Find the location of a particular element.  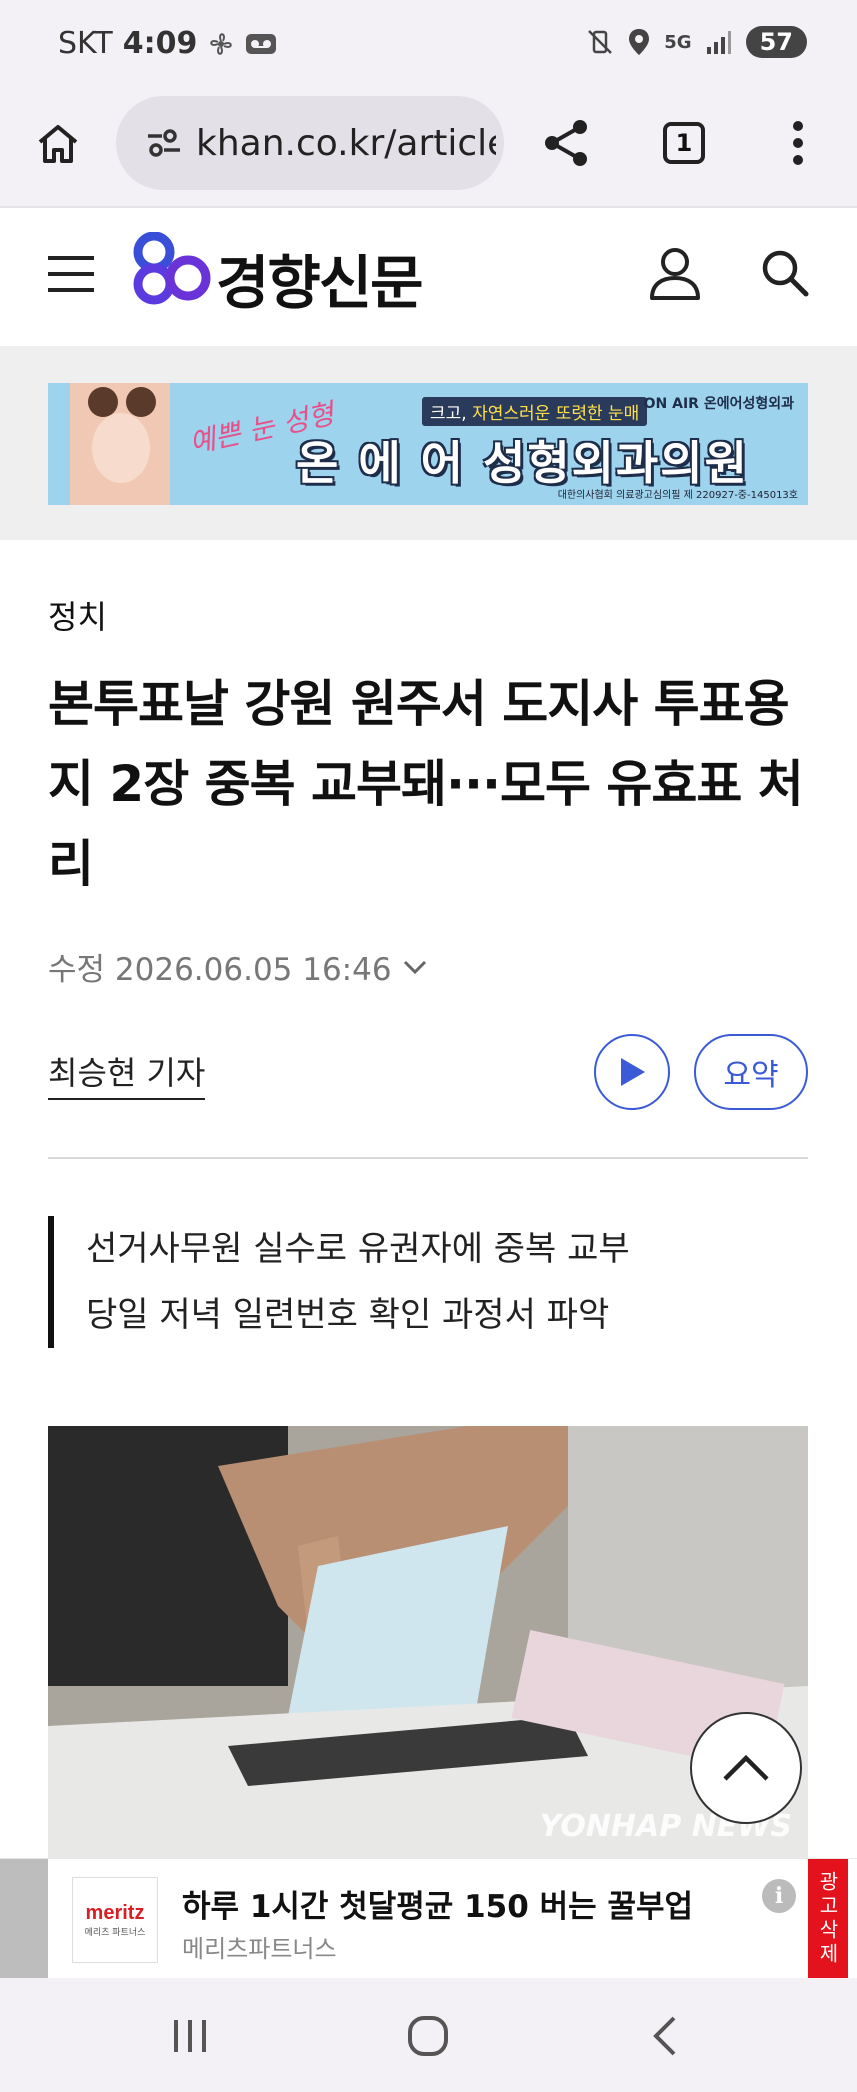

ad-tagline: 크고, 자연스러운 또렷한 눈매 is located at coordinates (535, 411).